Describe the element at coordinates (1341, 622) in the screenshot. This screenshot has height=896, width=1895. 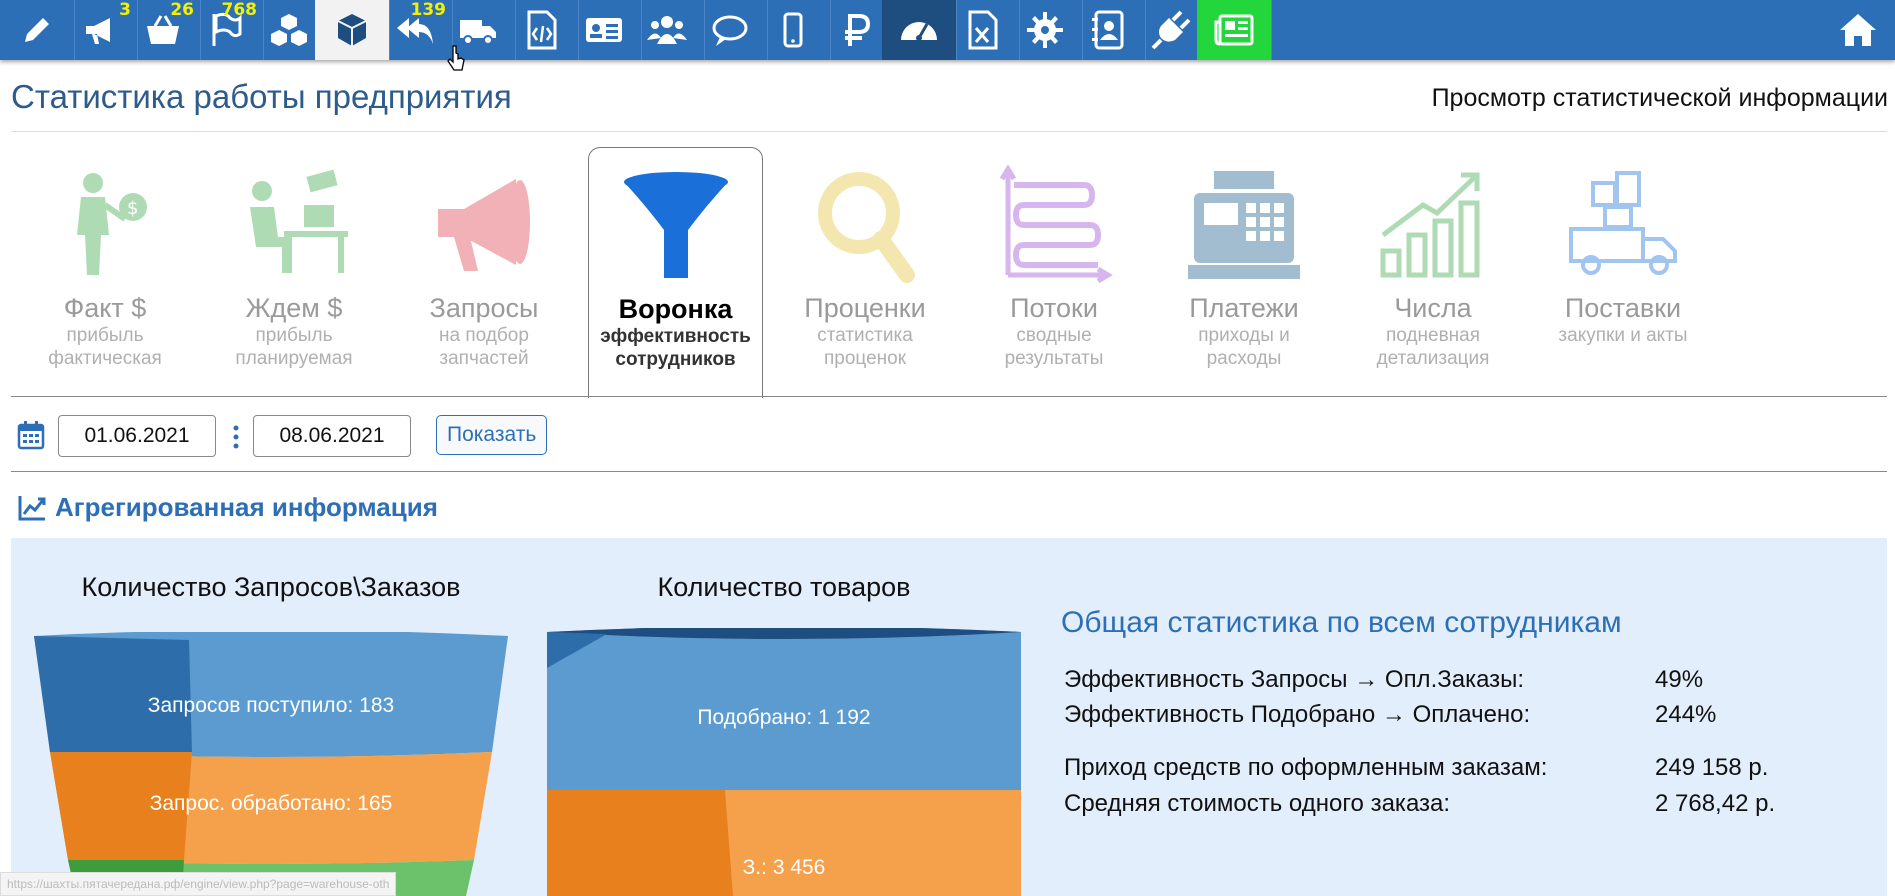
I see `stats-title: Общая статистика по всем сотрудникам` at that location.